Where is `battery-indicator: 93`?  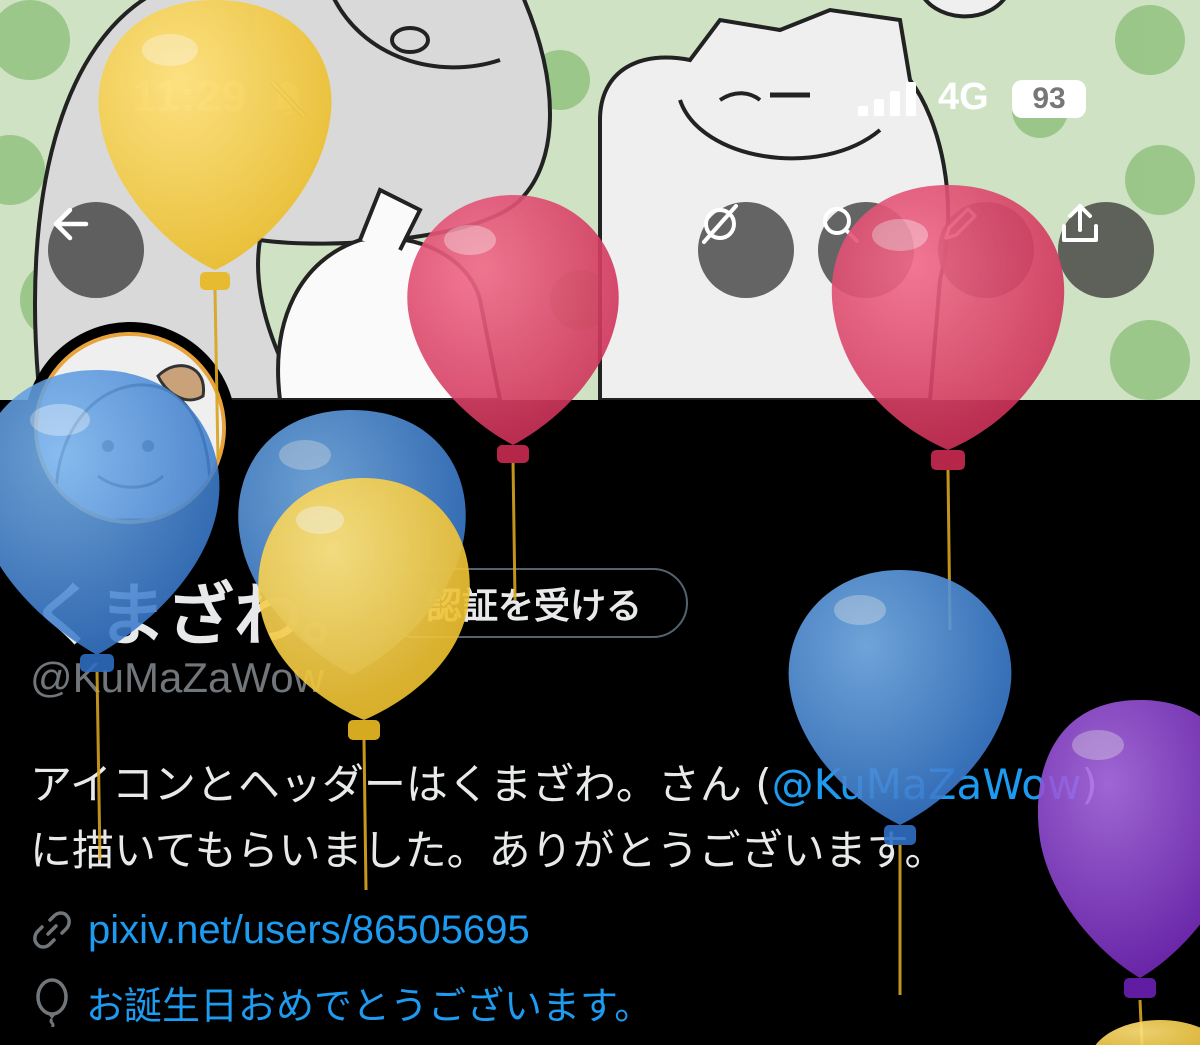
battery-indicator: 93 is located at coordinates (1049, 99).